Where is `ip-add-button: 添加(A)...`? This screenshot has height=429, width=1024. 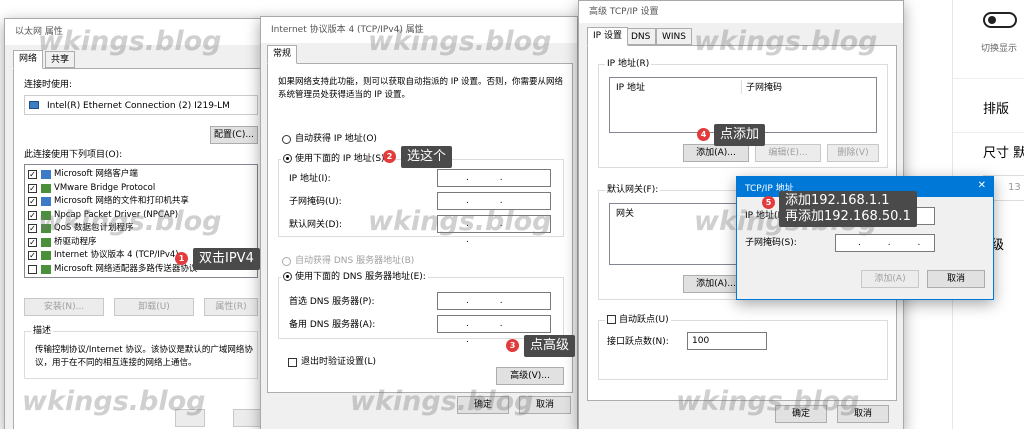
ip-add-button: 添加(A)... is located at coordinates (716, 153).